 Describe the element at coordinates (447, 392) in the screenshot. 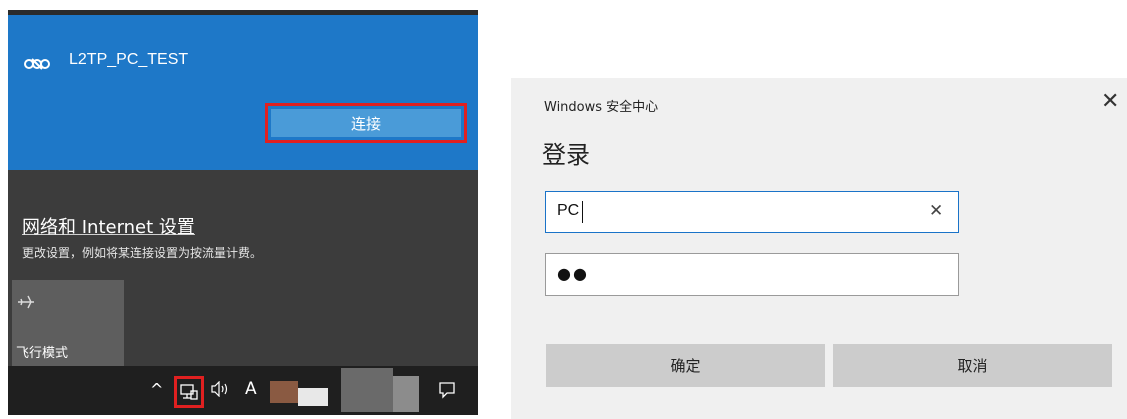

I see `action-center-icon` at that location.